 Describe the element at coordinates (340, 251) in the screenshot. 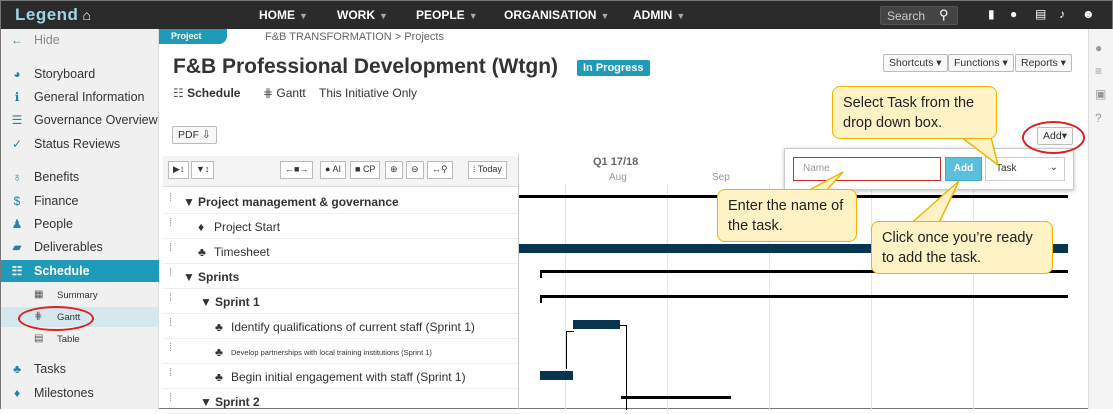

I see `task-row: ⁞ ♣ Timesheet` at that location.